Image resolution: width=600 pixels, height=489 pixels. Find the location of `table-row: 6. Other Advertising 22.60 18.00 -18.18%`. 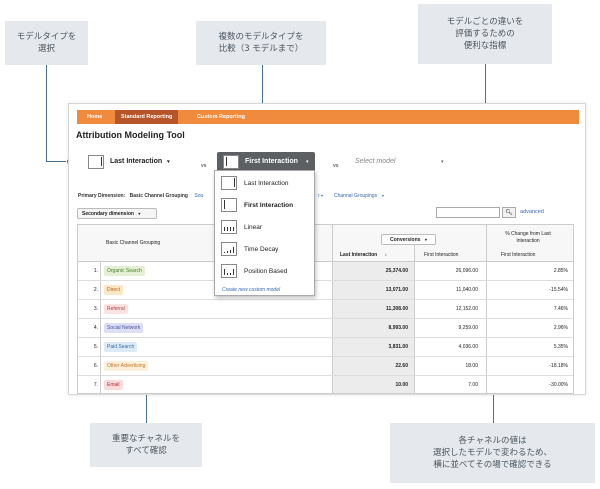

table-row: 6. Other Advertising 22.60 18.00 -18.18% is located at coordinates (325, 366).